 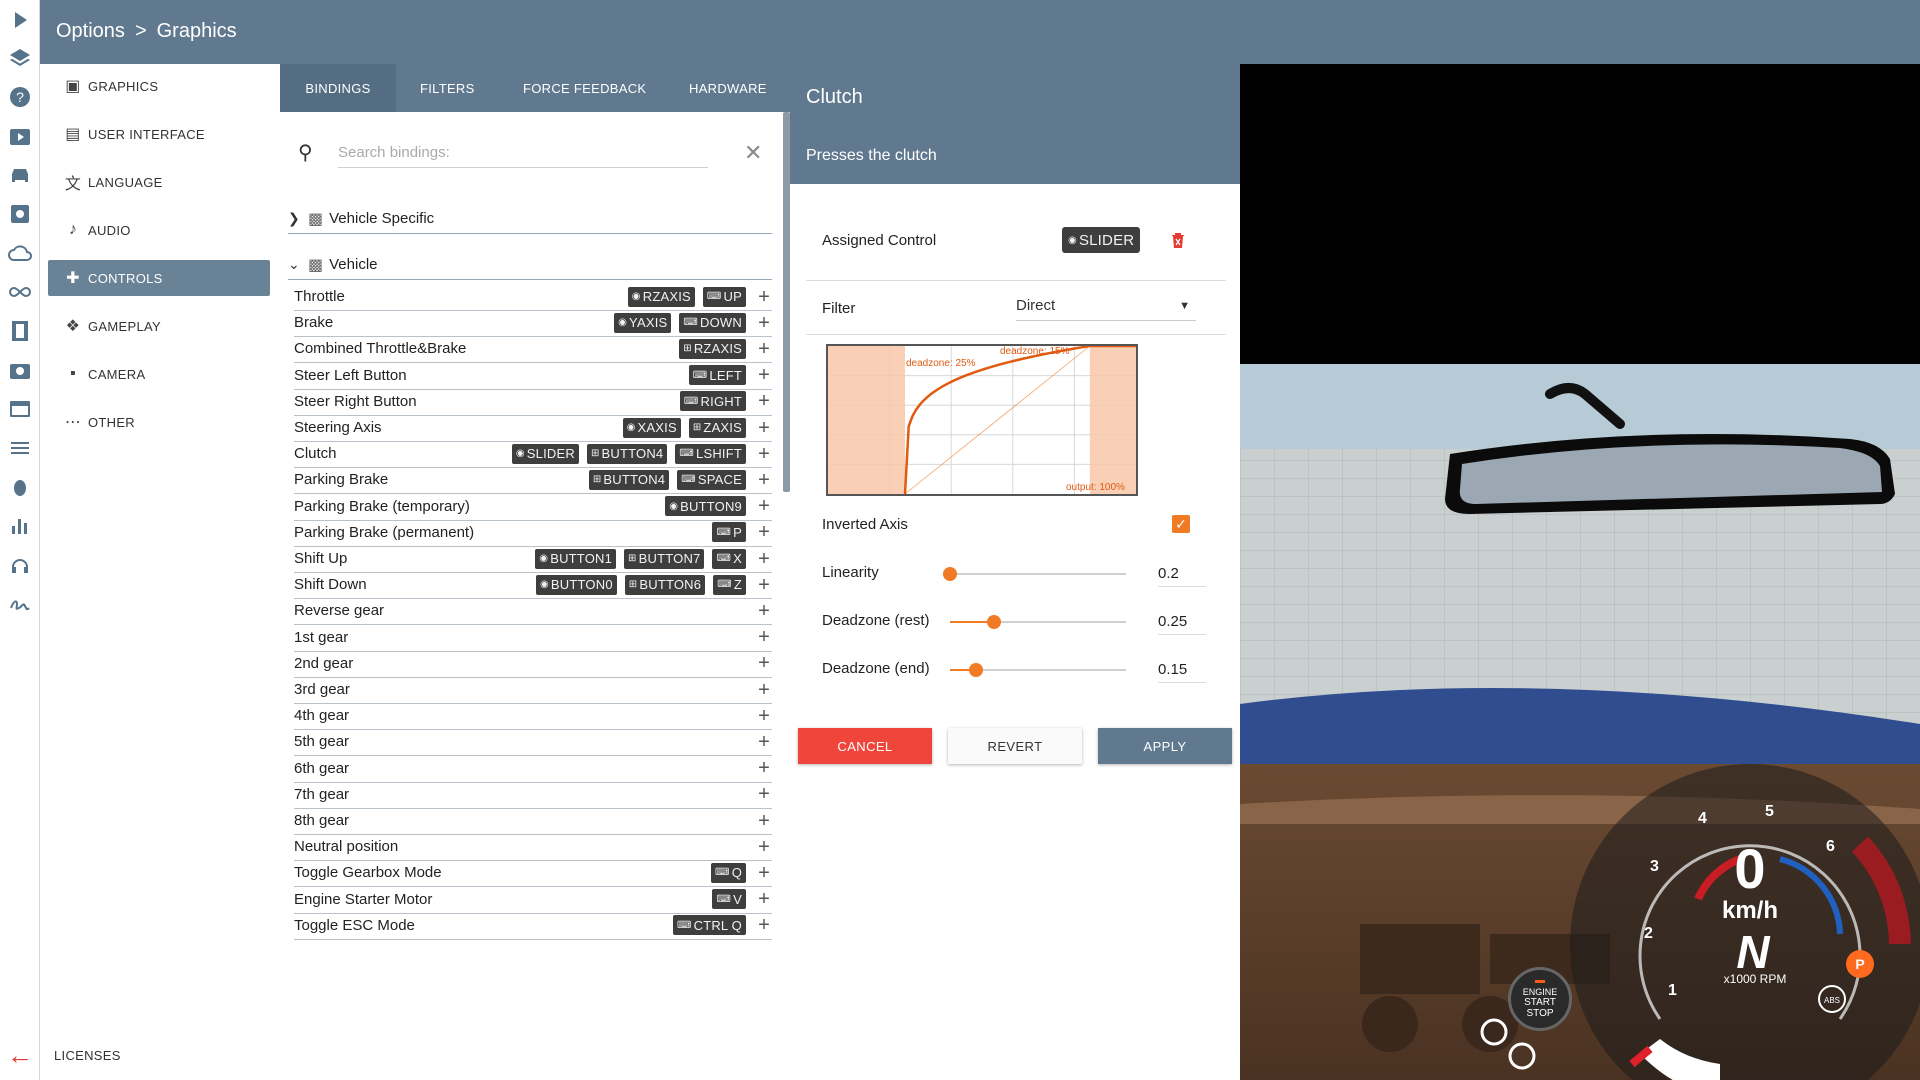 What do you see at coordinates (20, 136) in the screenshot?
I see `media-icon` at bounding box center [20, 136].